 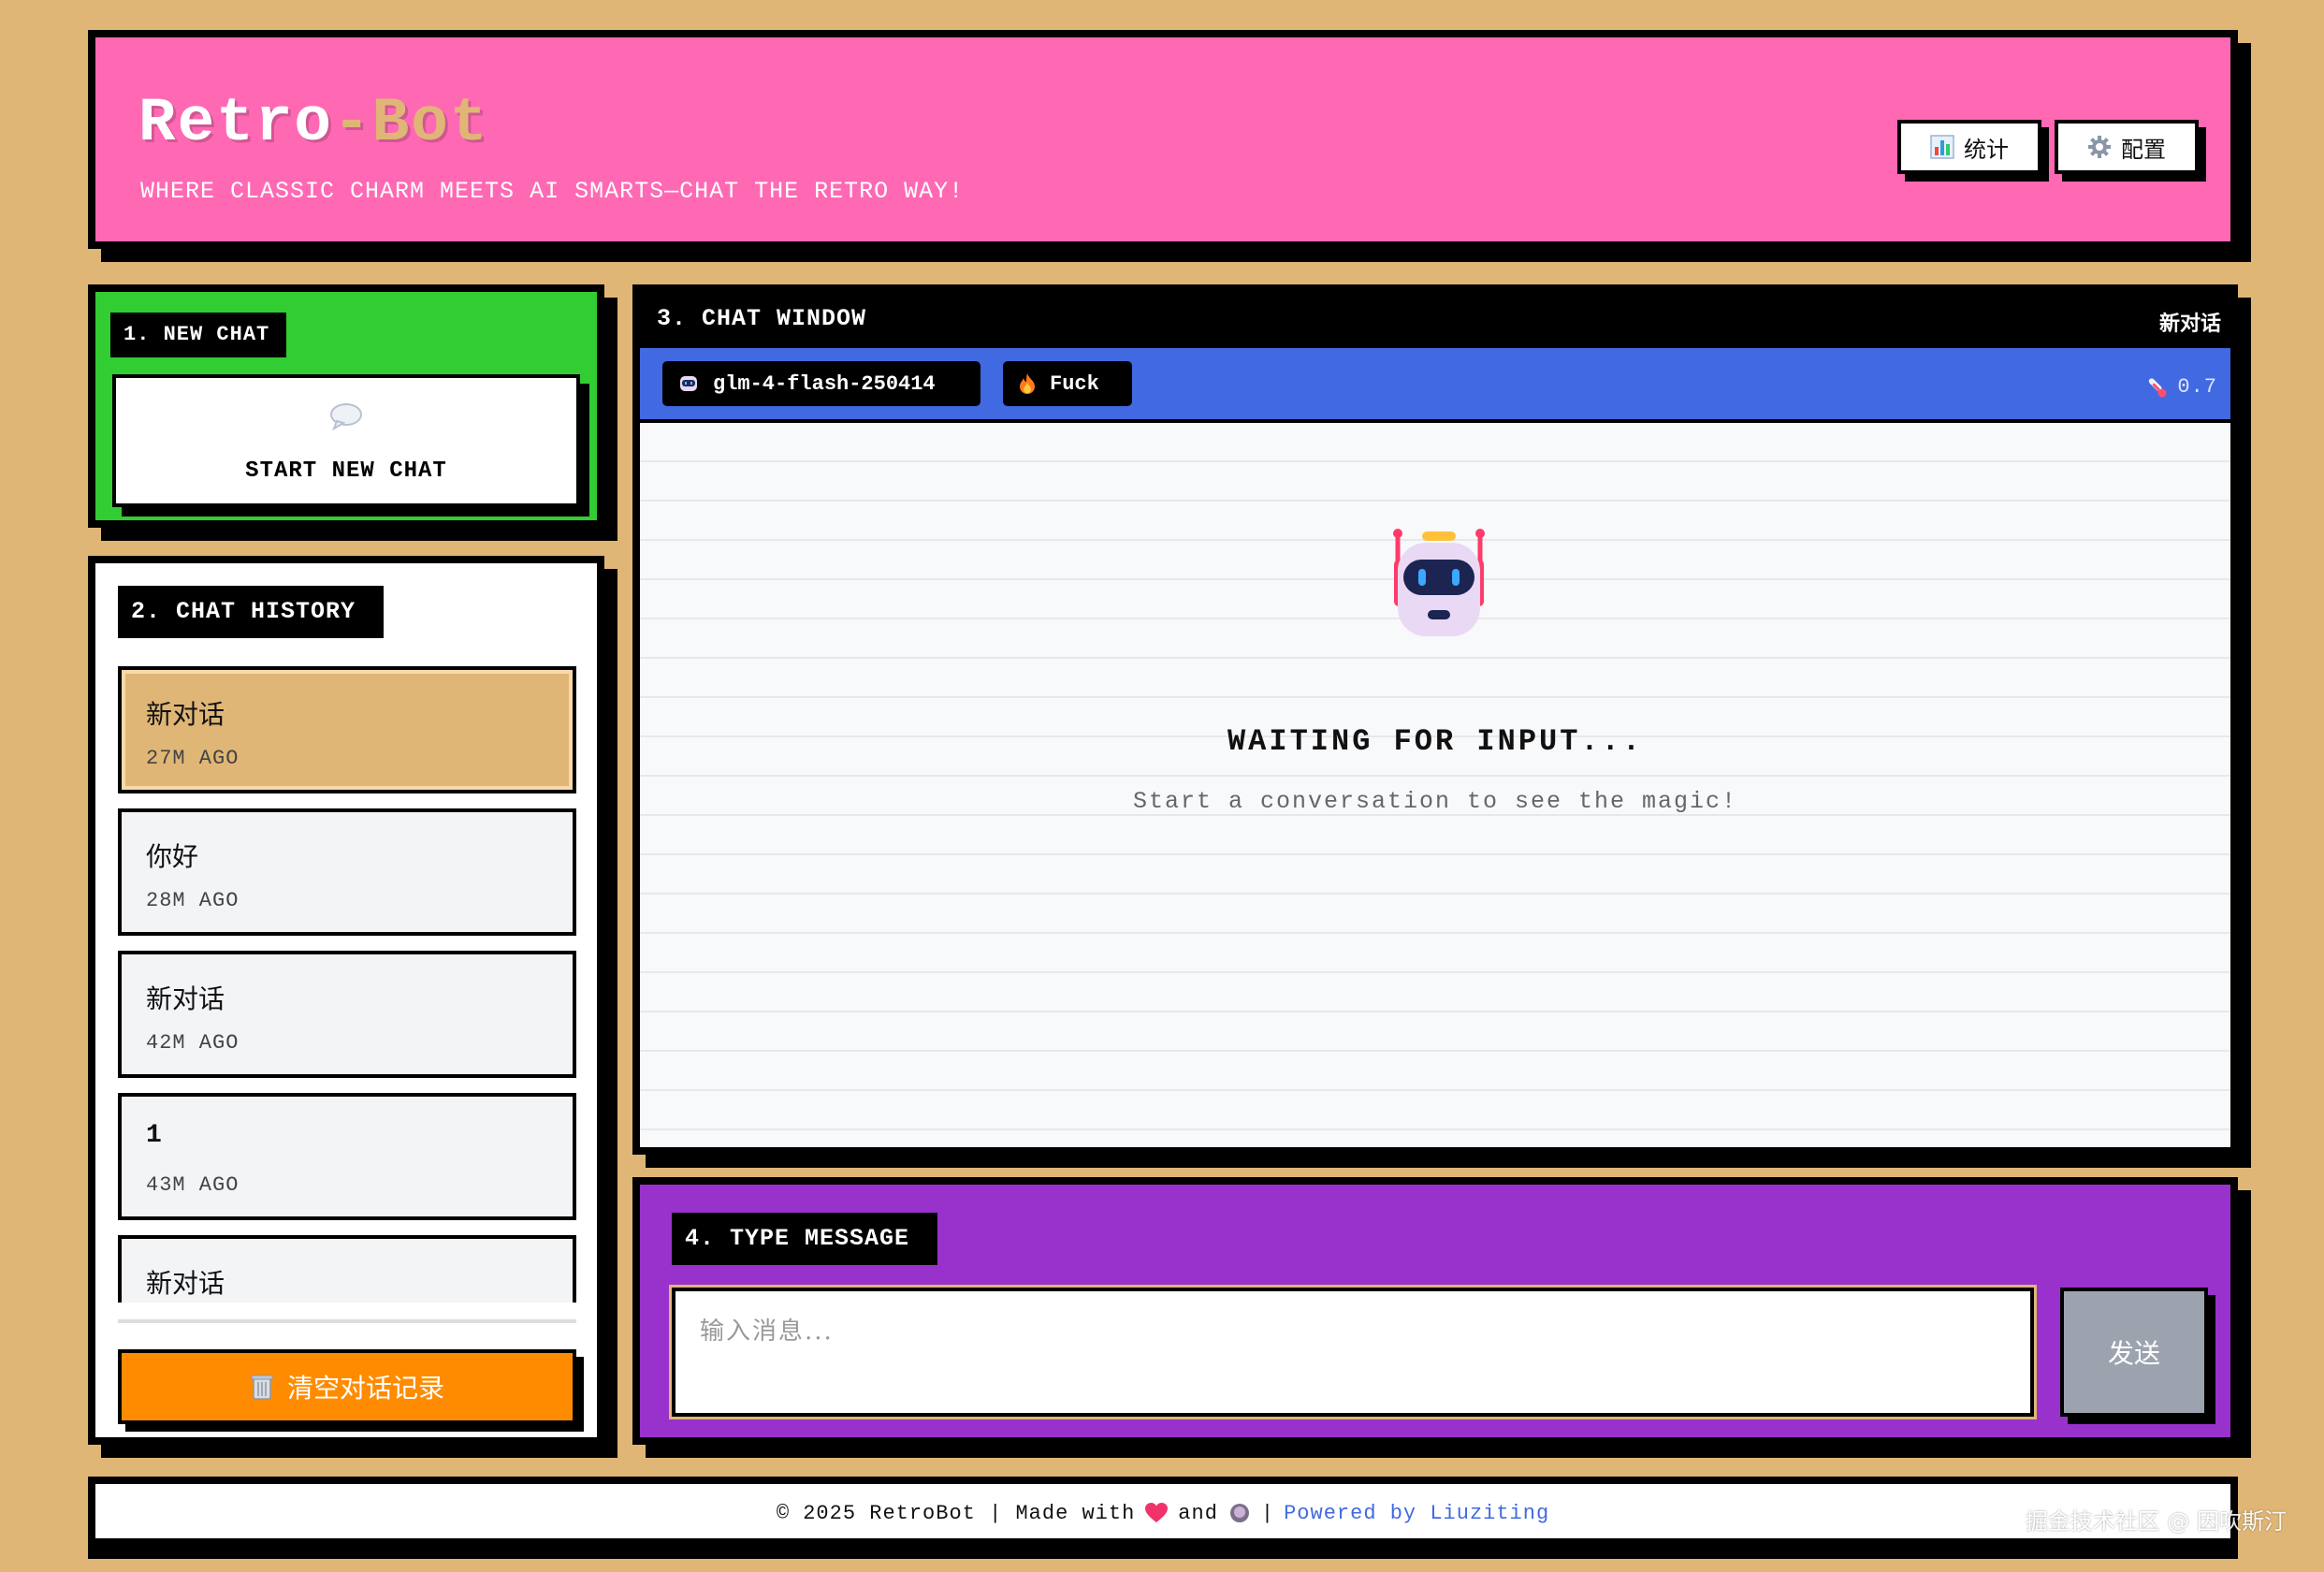 What do you see at coordinates (236, 123) in the screenshot?
I see `logo-main: Retro` at bounding box center [236, 123].